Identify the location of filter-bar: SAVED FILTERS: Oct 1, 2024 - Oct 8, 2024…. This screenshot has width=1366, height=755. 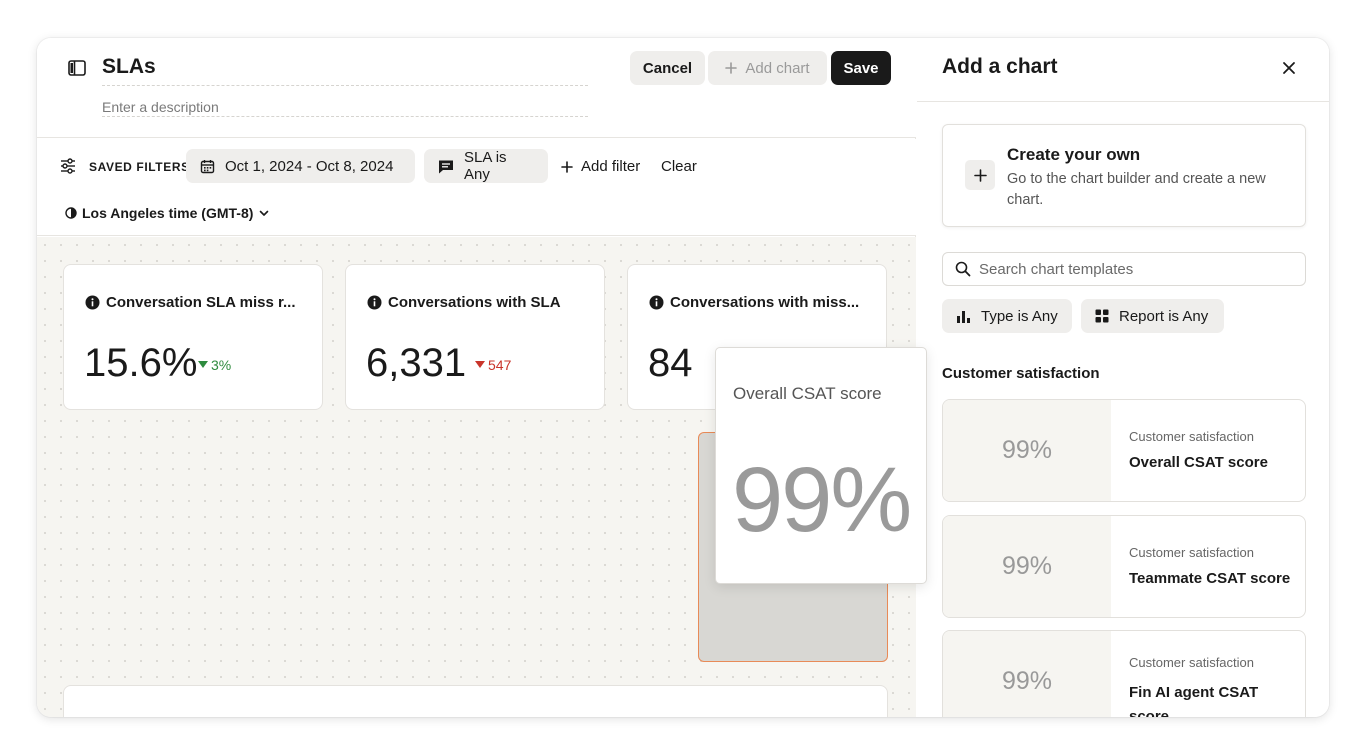
(476, 187).